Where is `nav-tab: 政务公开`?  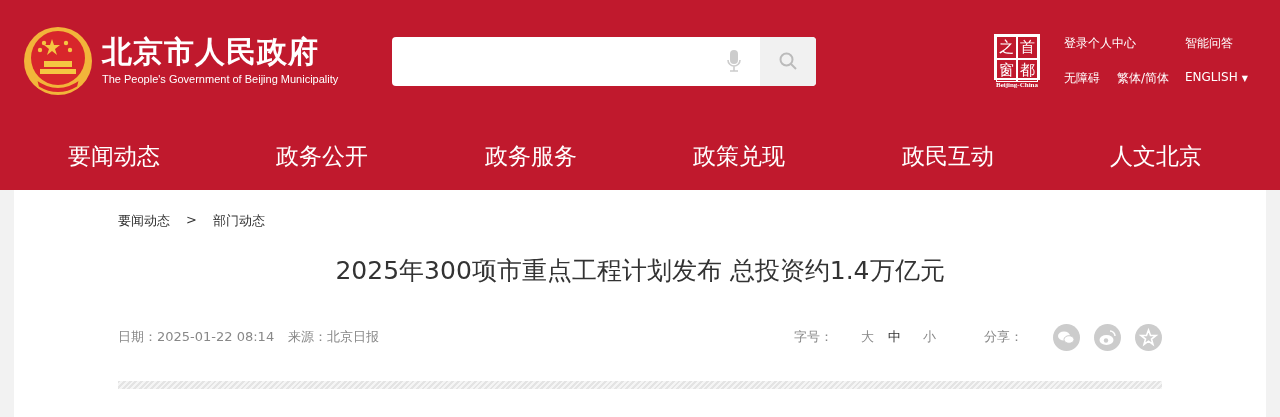
nav-tab: 政务公开 is located at coordinates (322, 156).